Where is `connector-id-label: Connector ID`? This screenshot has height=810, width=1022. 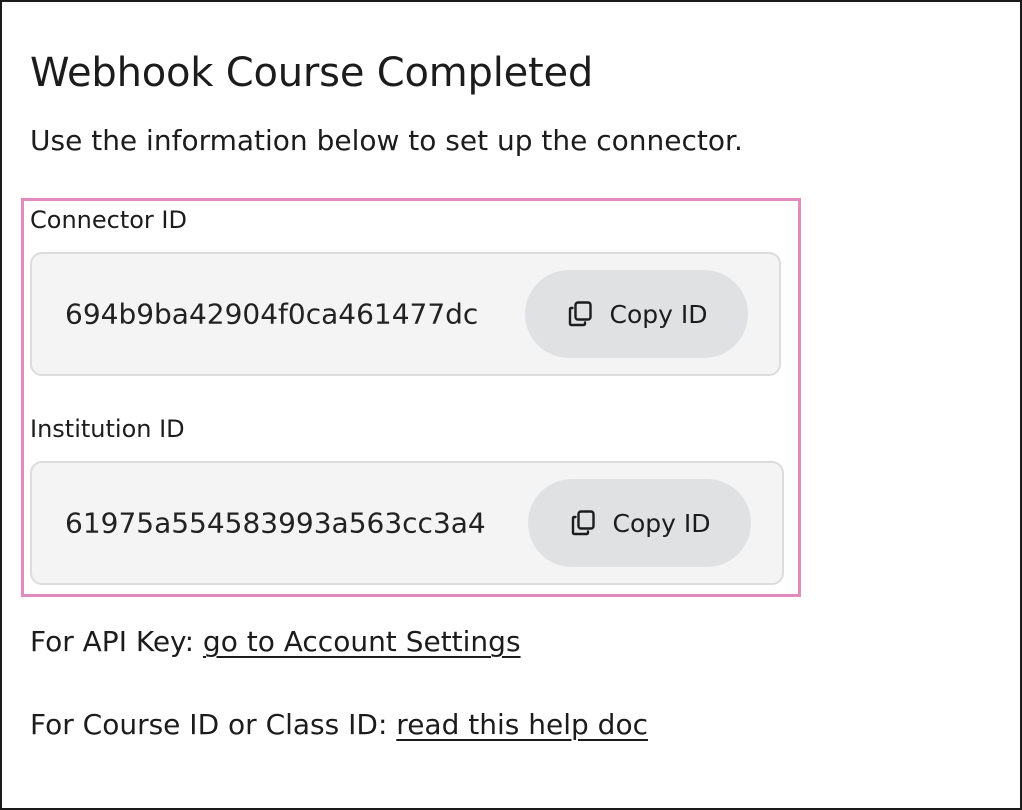 connector-id-label: Connector ID is located at coordinates (108, 220).